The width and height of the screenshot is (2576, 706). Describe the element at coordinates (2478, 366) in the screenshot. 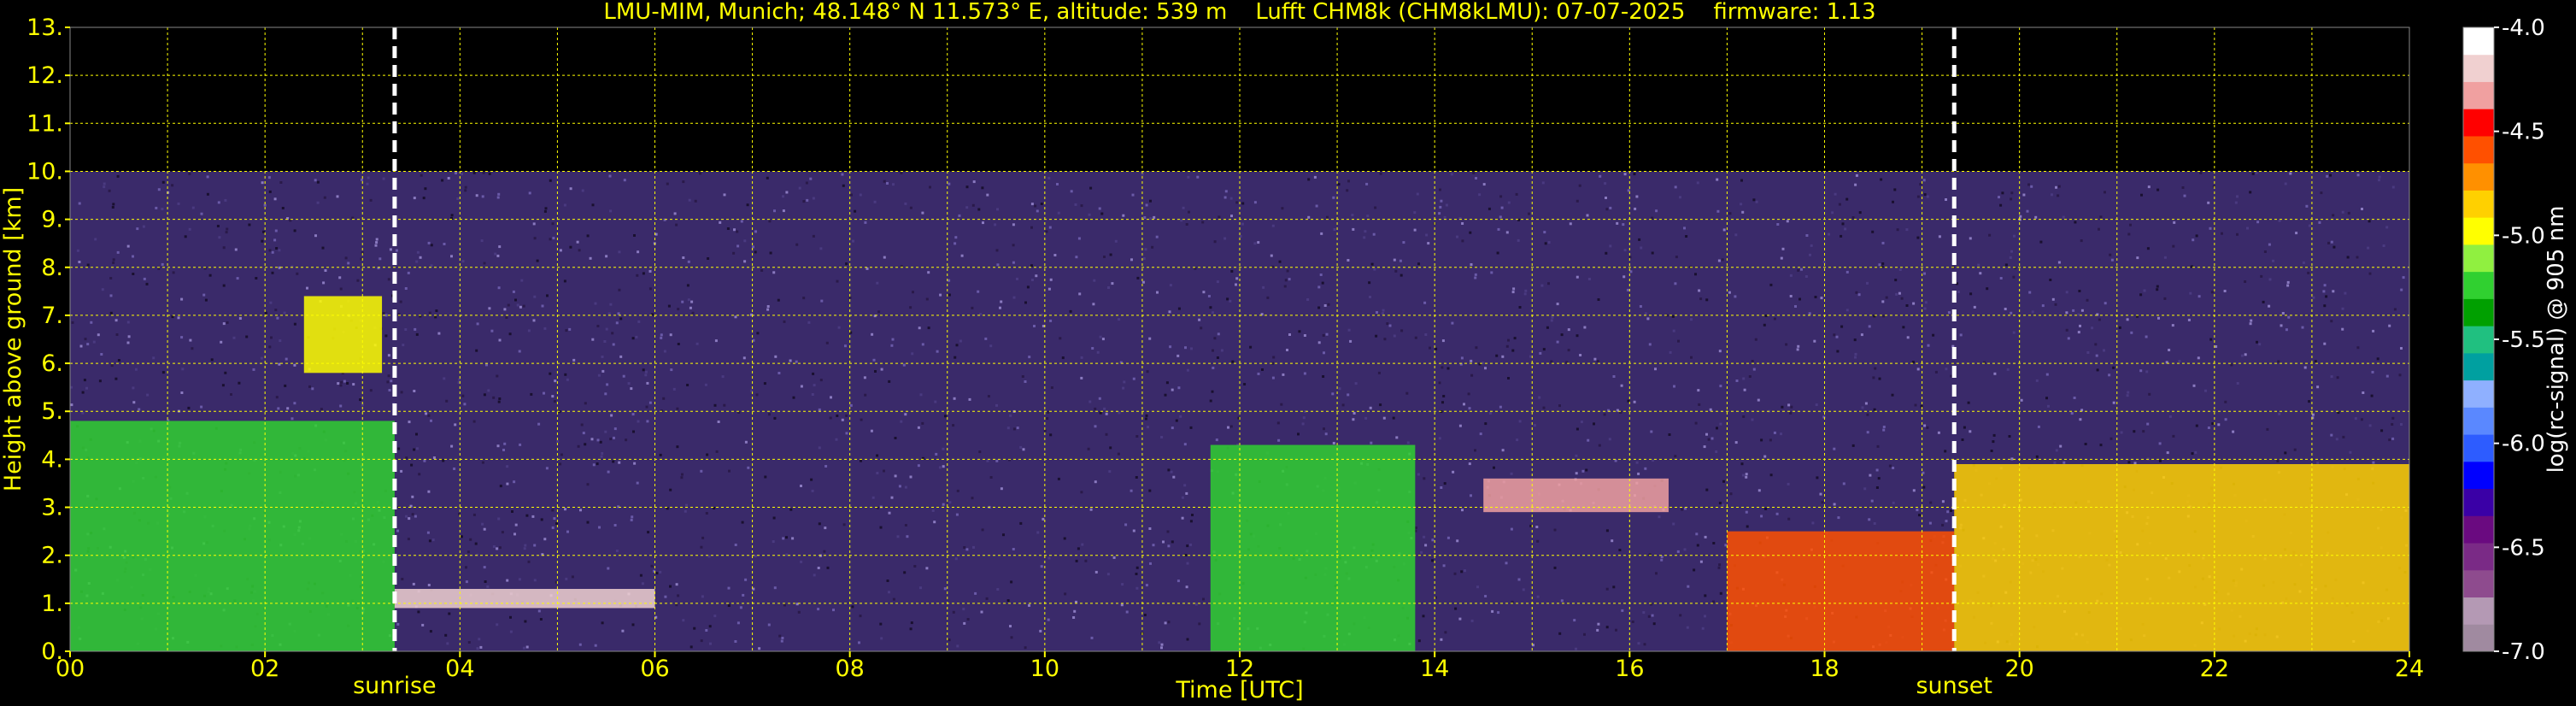

I see `colorbar-segment` at that location.